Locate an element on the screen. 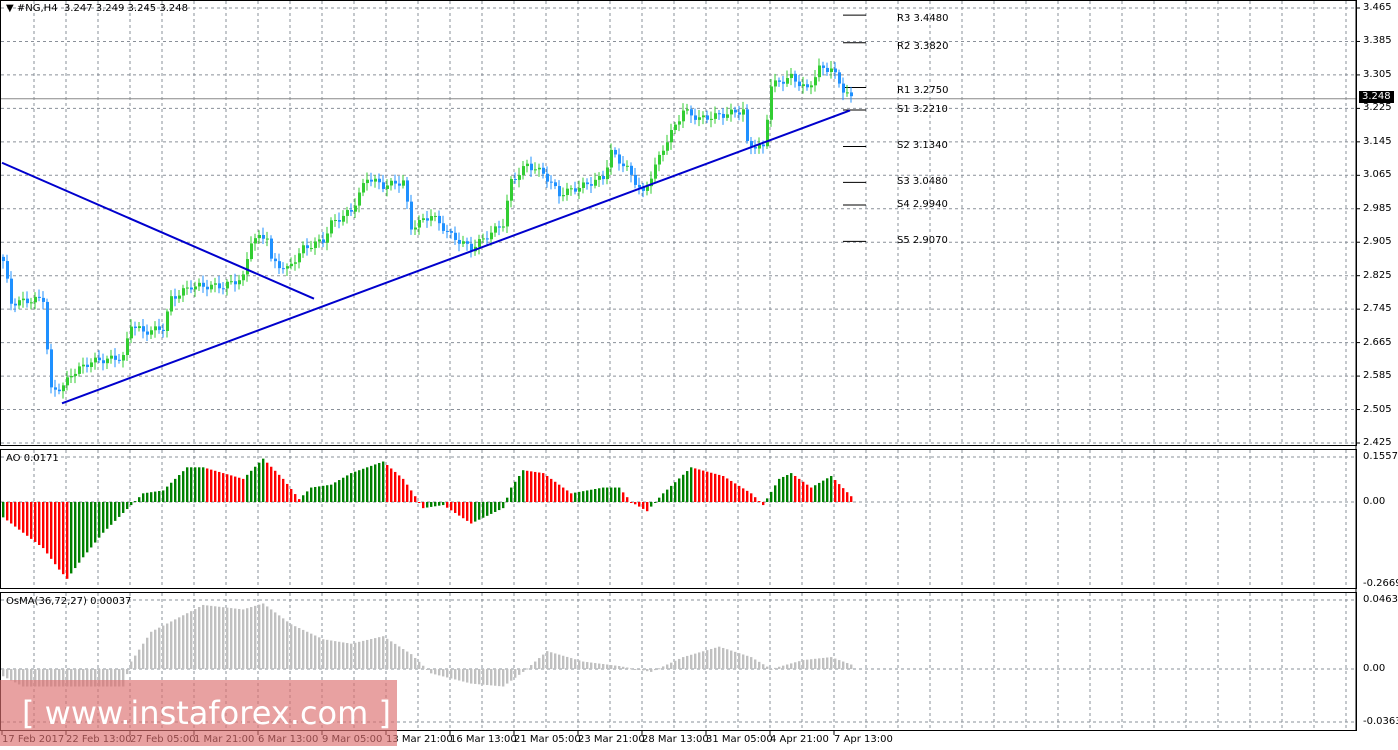 This screenshot has width=1398, height=750. price-axis-label: 3.465 is located at coordinates (1377, 7).